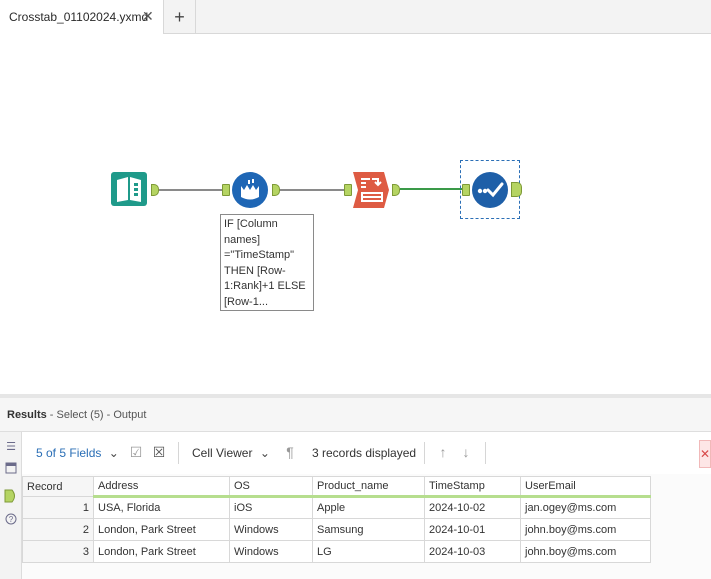 This screenshot has height=579, width=711. I want to click on table-cell: USA, Florida, so click(161, 507).